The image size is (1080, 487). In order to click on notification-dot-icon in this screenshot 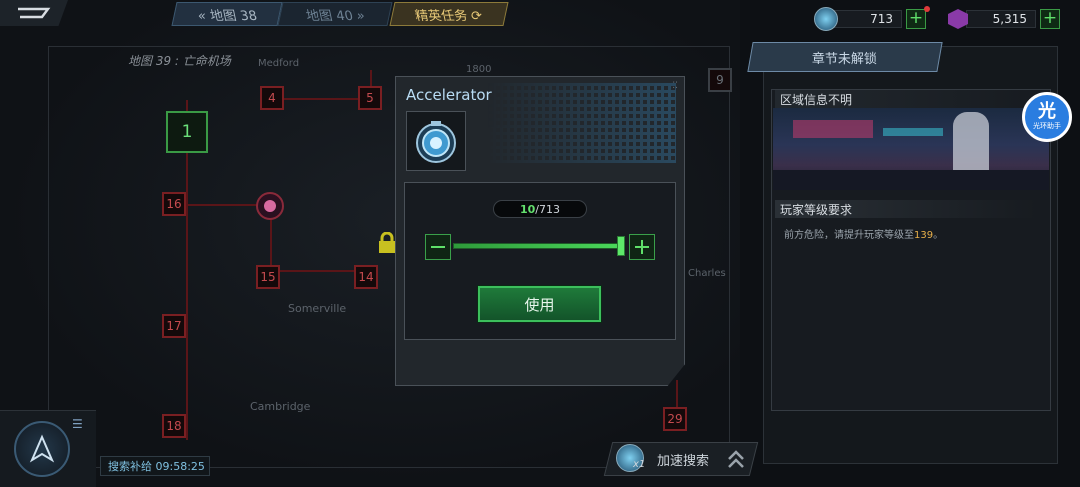, I will do `click(927, 9)`.